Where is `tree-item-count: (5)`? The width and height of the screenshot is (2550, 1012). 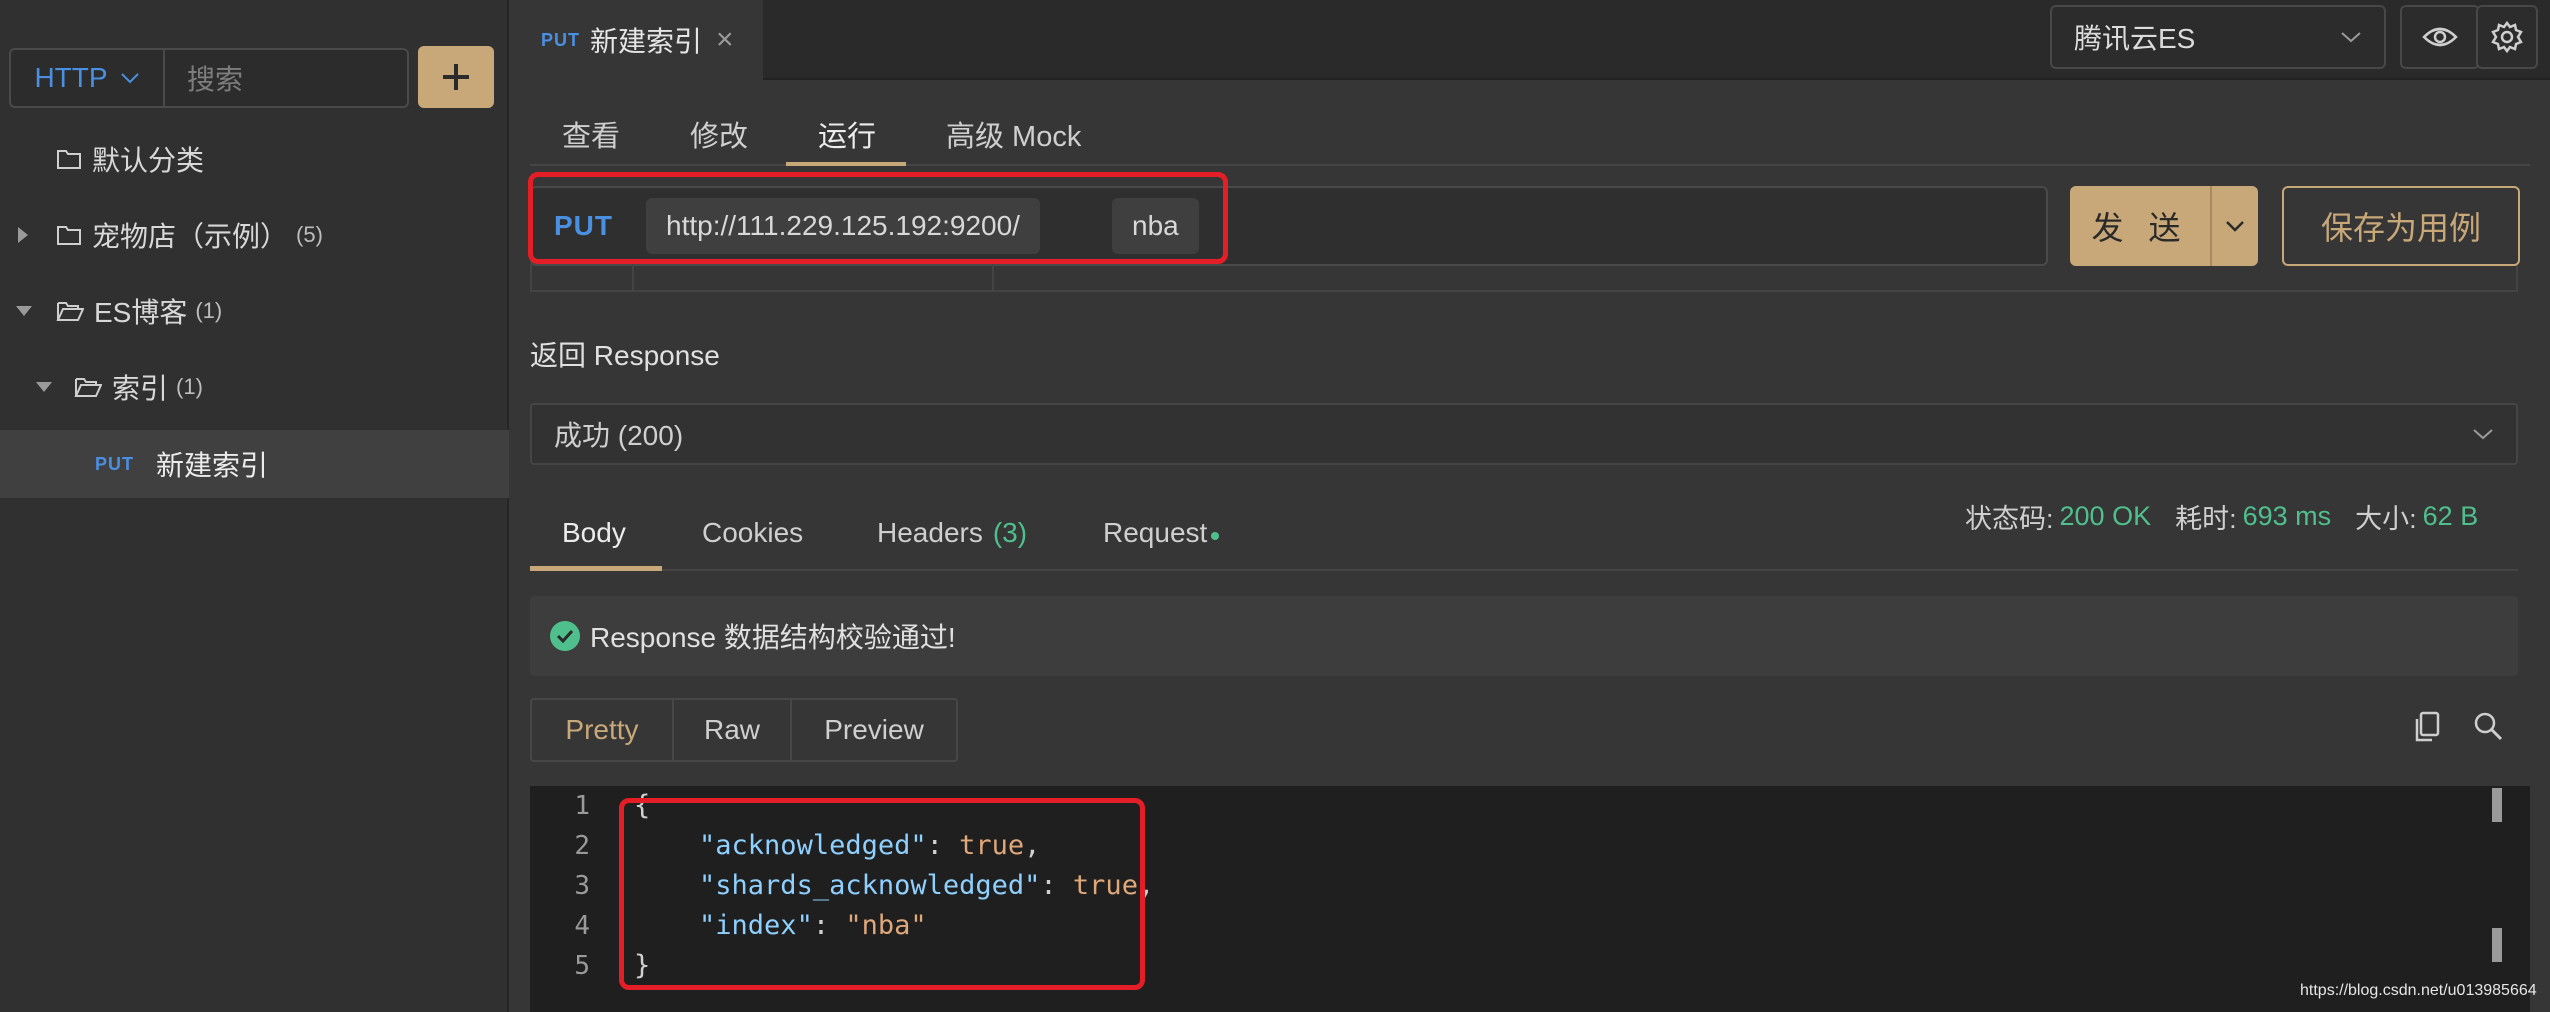 tree-item-count: (5) is located at coordinates (309, 234).